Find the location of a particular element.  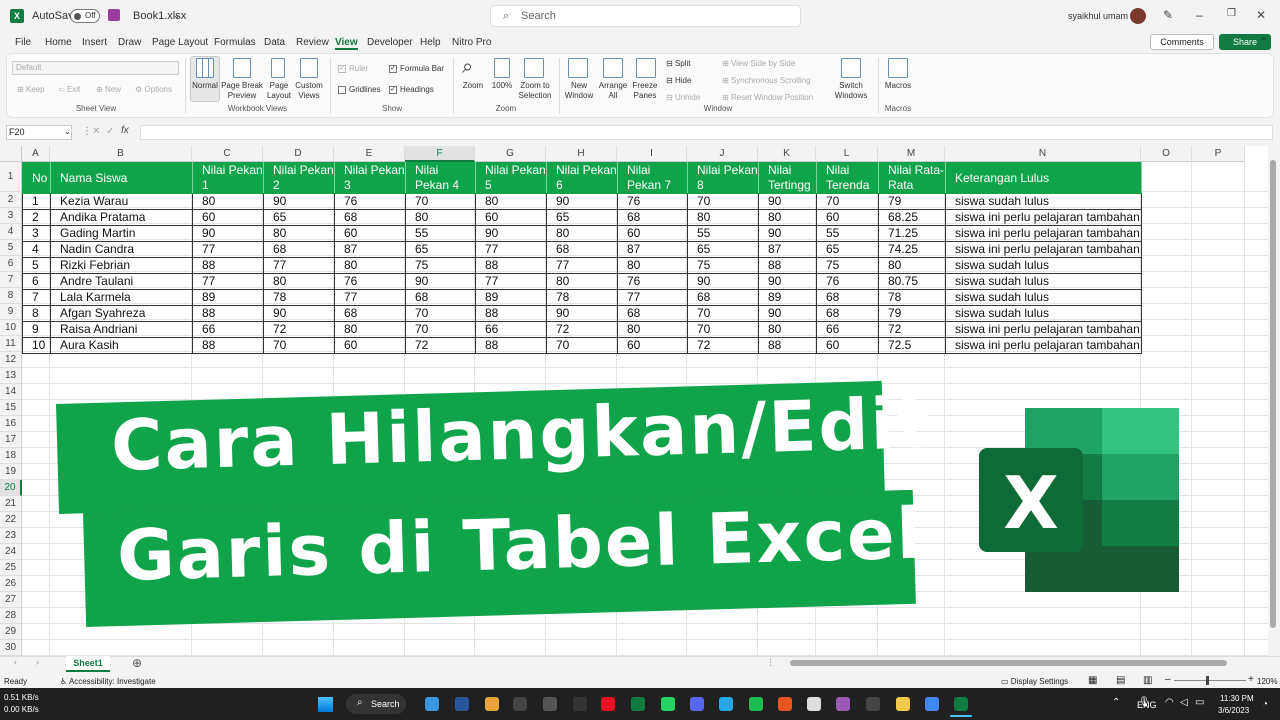

row-header-17: 17 is located at coordinates (11, 440).